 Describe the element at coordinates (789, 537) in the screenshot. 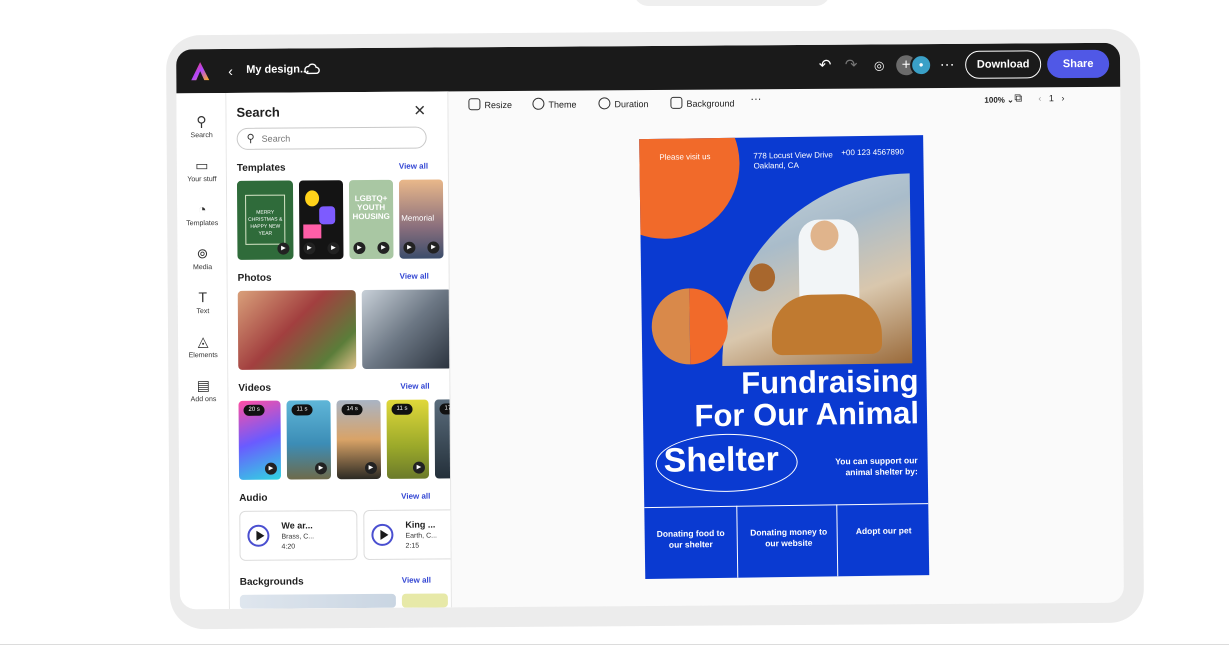

I see `way-donating-money: Donating money to our website` at that location.